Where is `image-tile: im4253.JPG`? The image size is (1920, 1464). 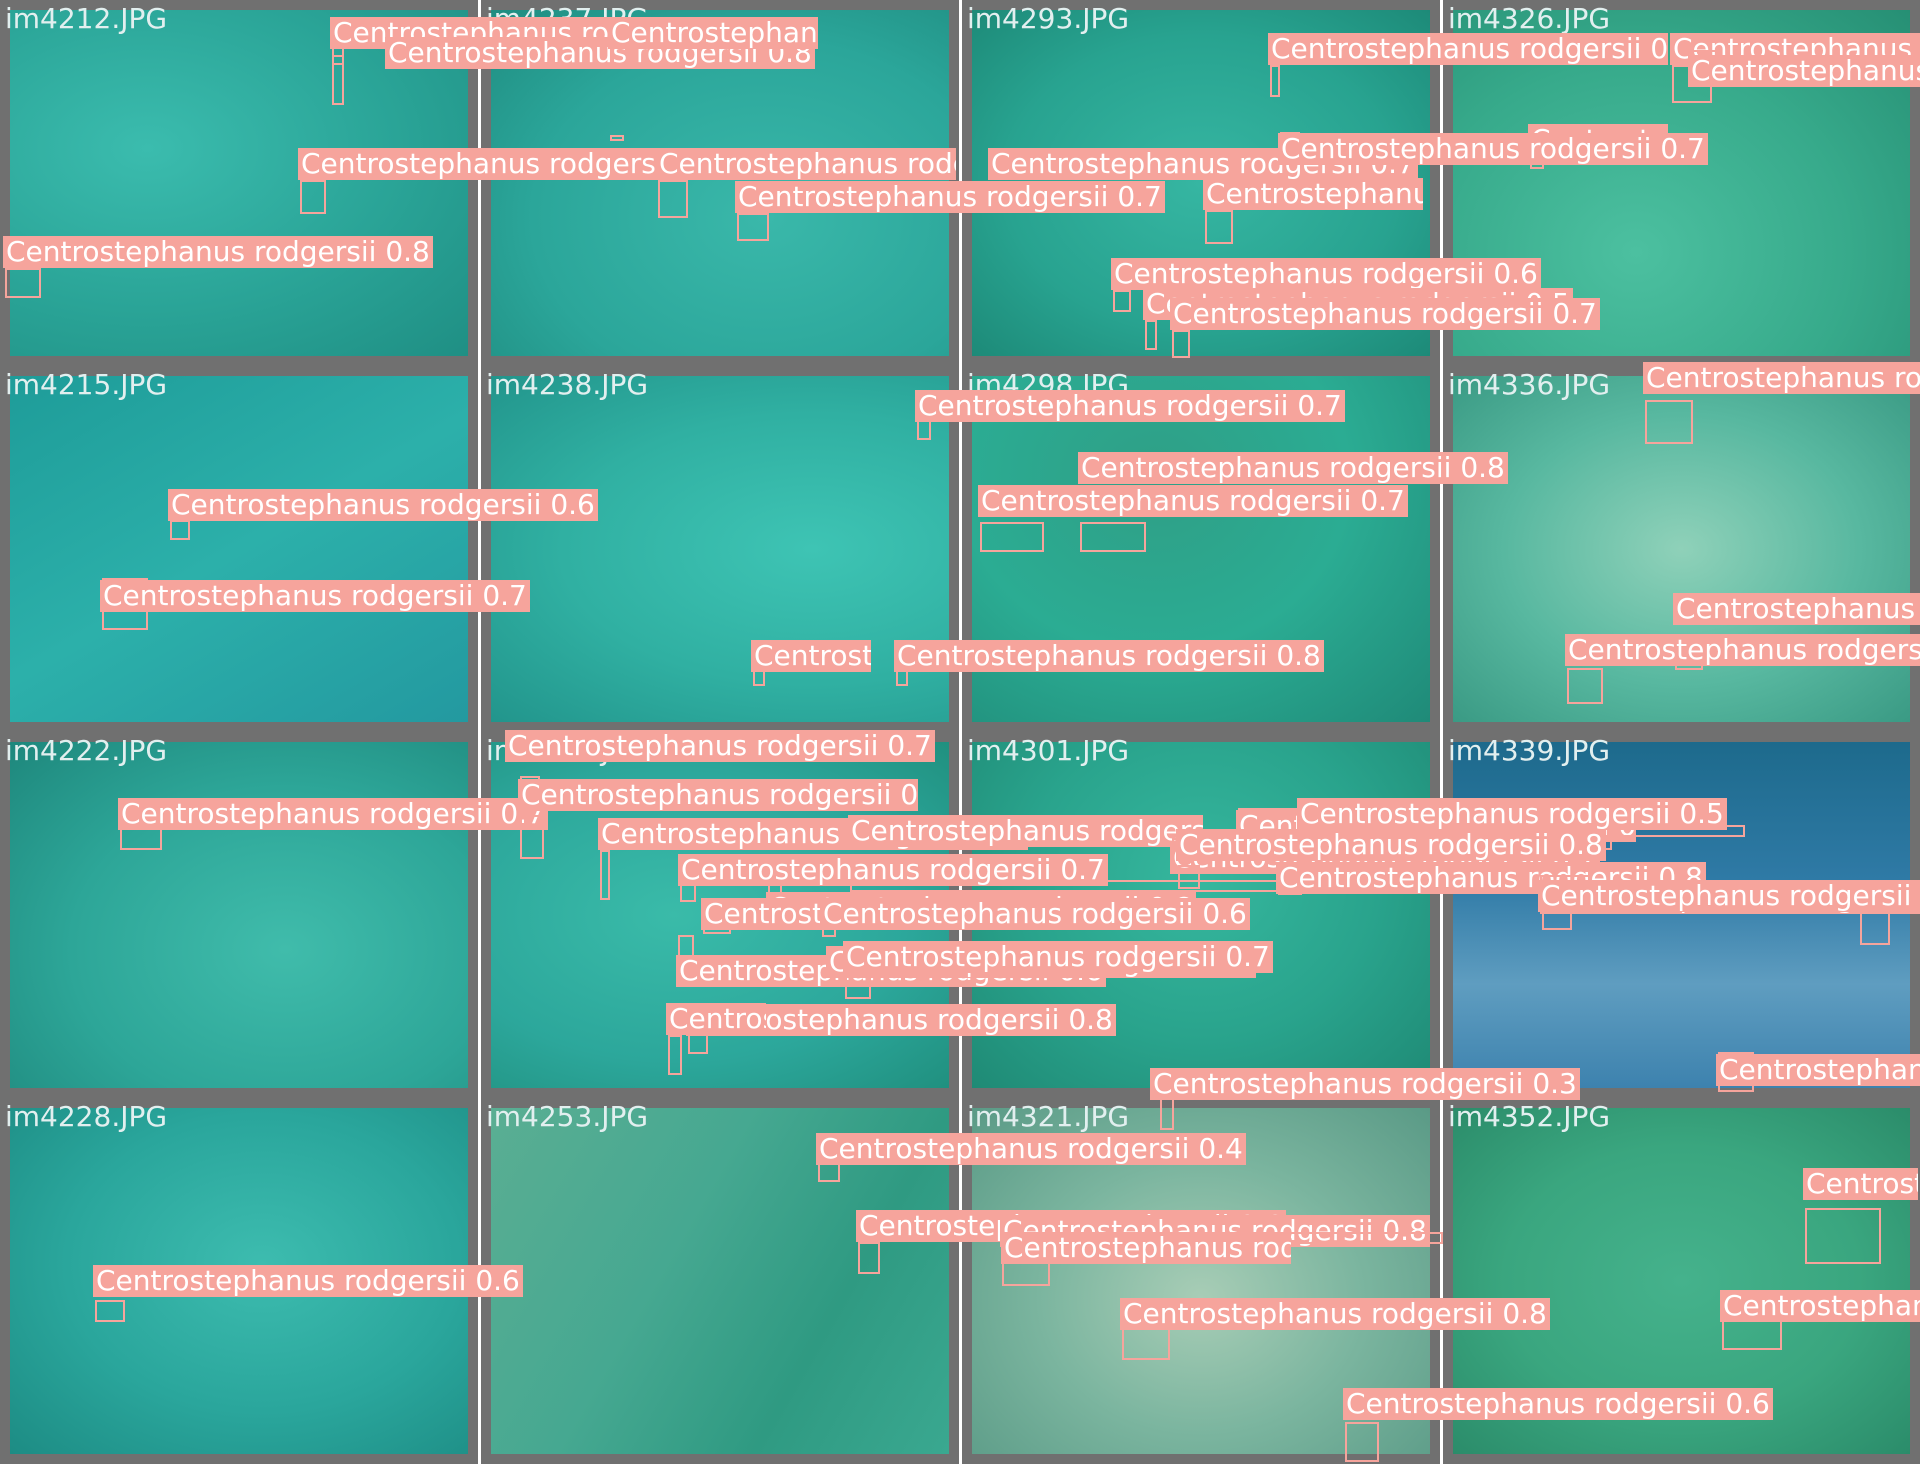 image-tile: im4253.JPG is located at coordinates (720, 1281).